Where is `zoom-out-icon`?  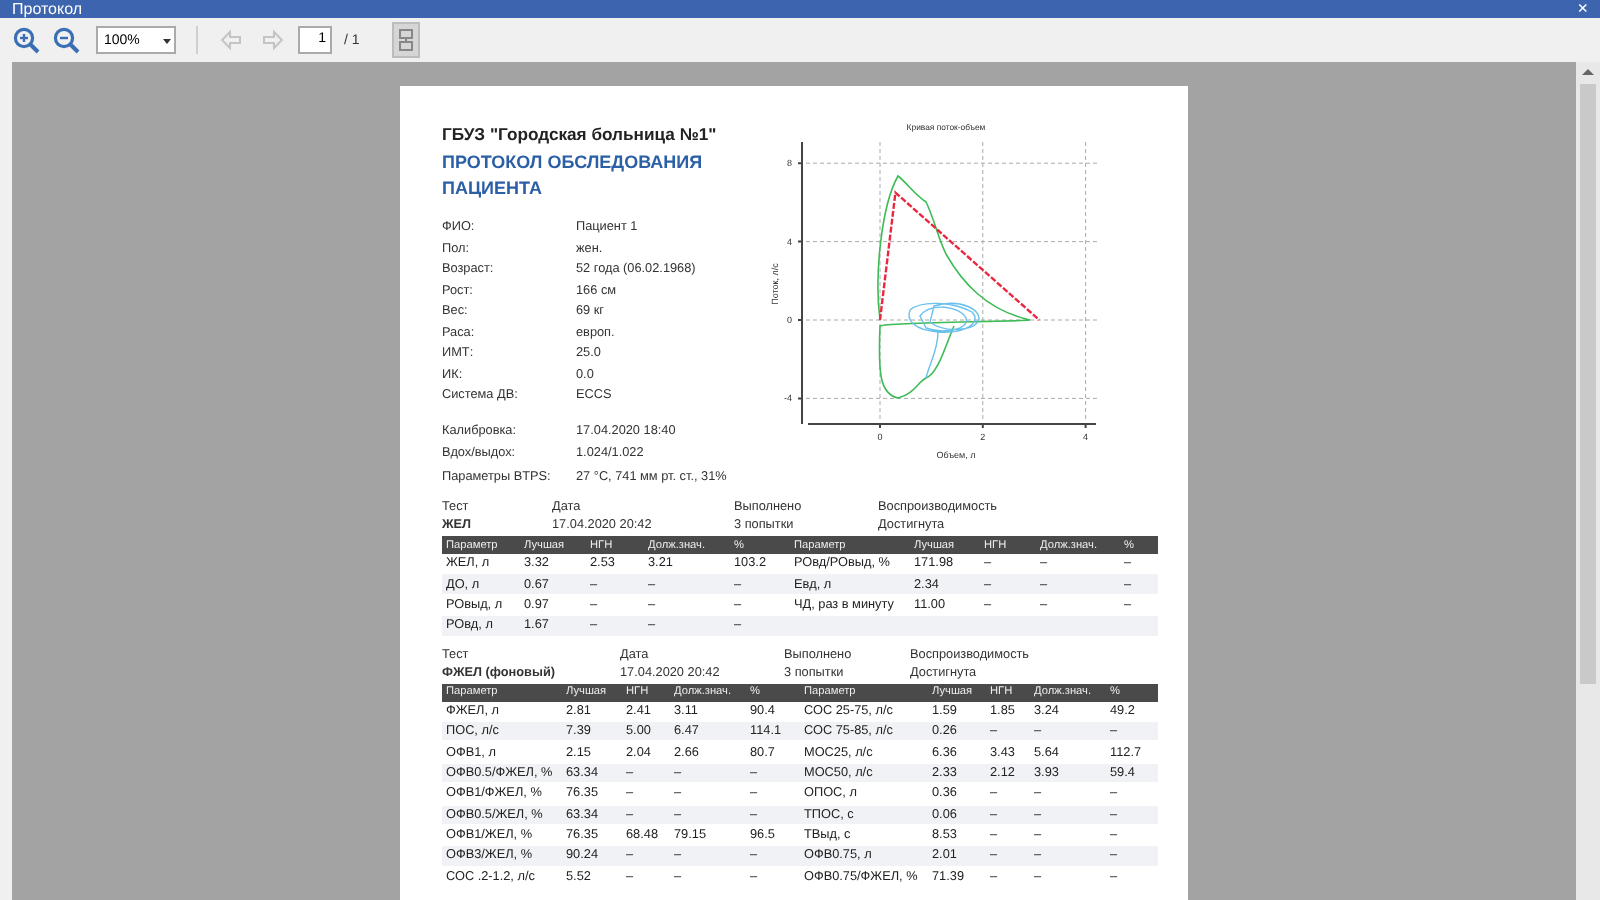 zoom-out-icon is located at coordinates (66, 40).